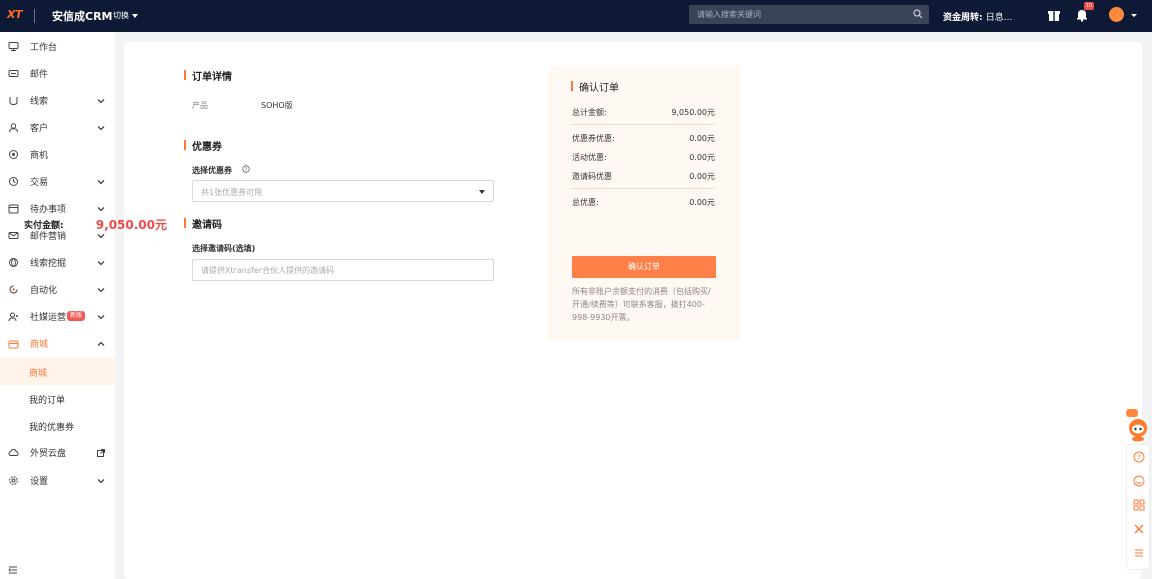 The height and width of the screenshot is (579, 1152). I want to click on apps-grid-icon, so click(1139, 505).